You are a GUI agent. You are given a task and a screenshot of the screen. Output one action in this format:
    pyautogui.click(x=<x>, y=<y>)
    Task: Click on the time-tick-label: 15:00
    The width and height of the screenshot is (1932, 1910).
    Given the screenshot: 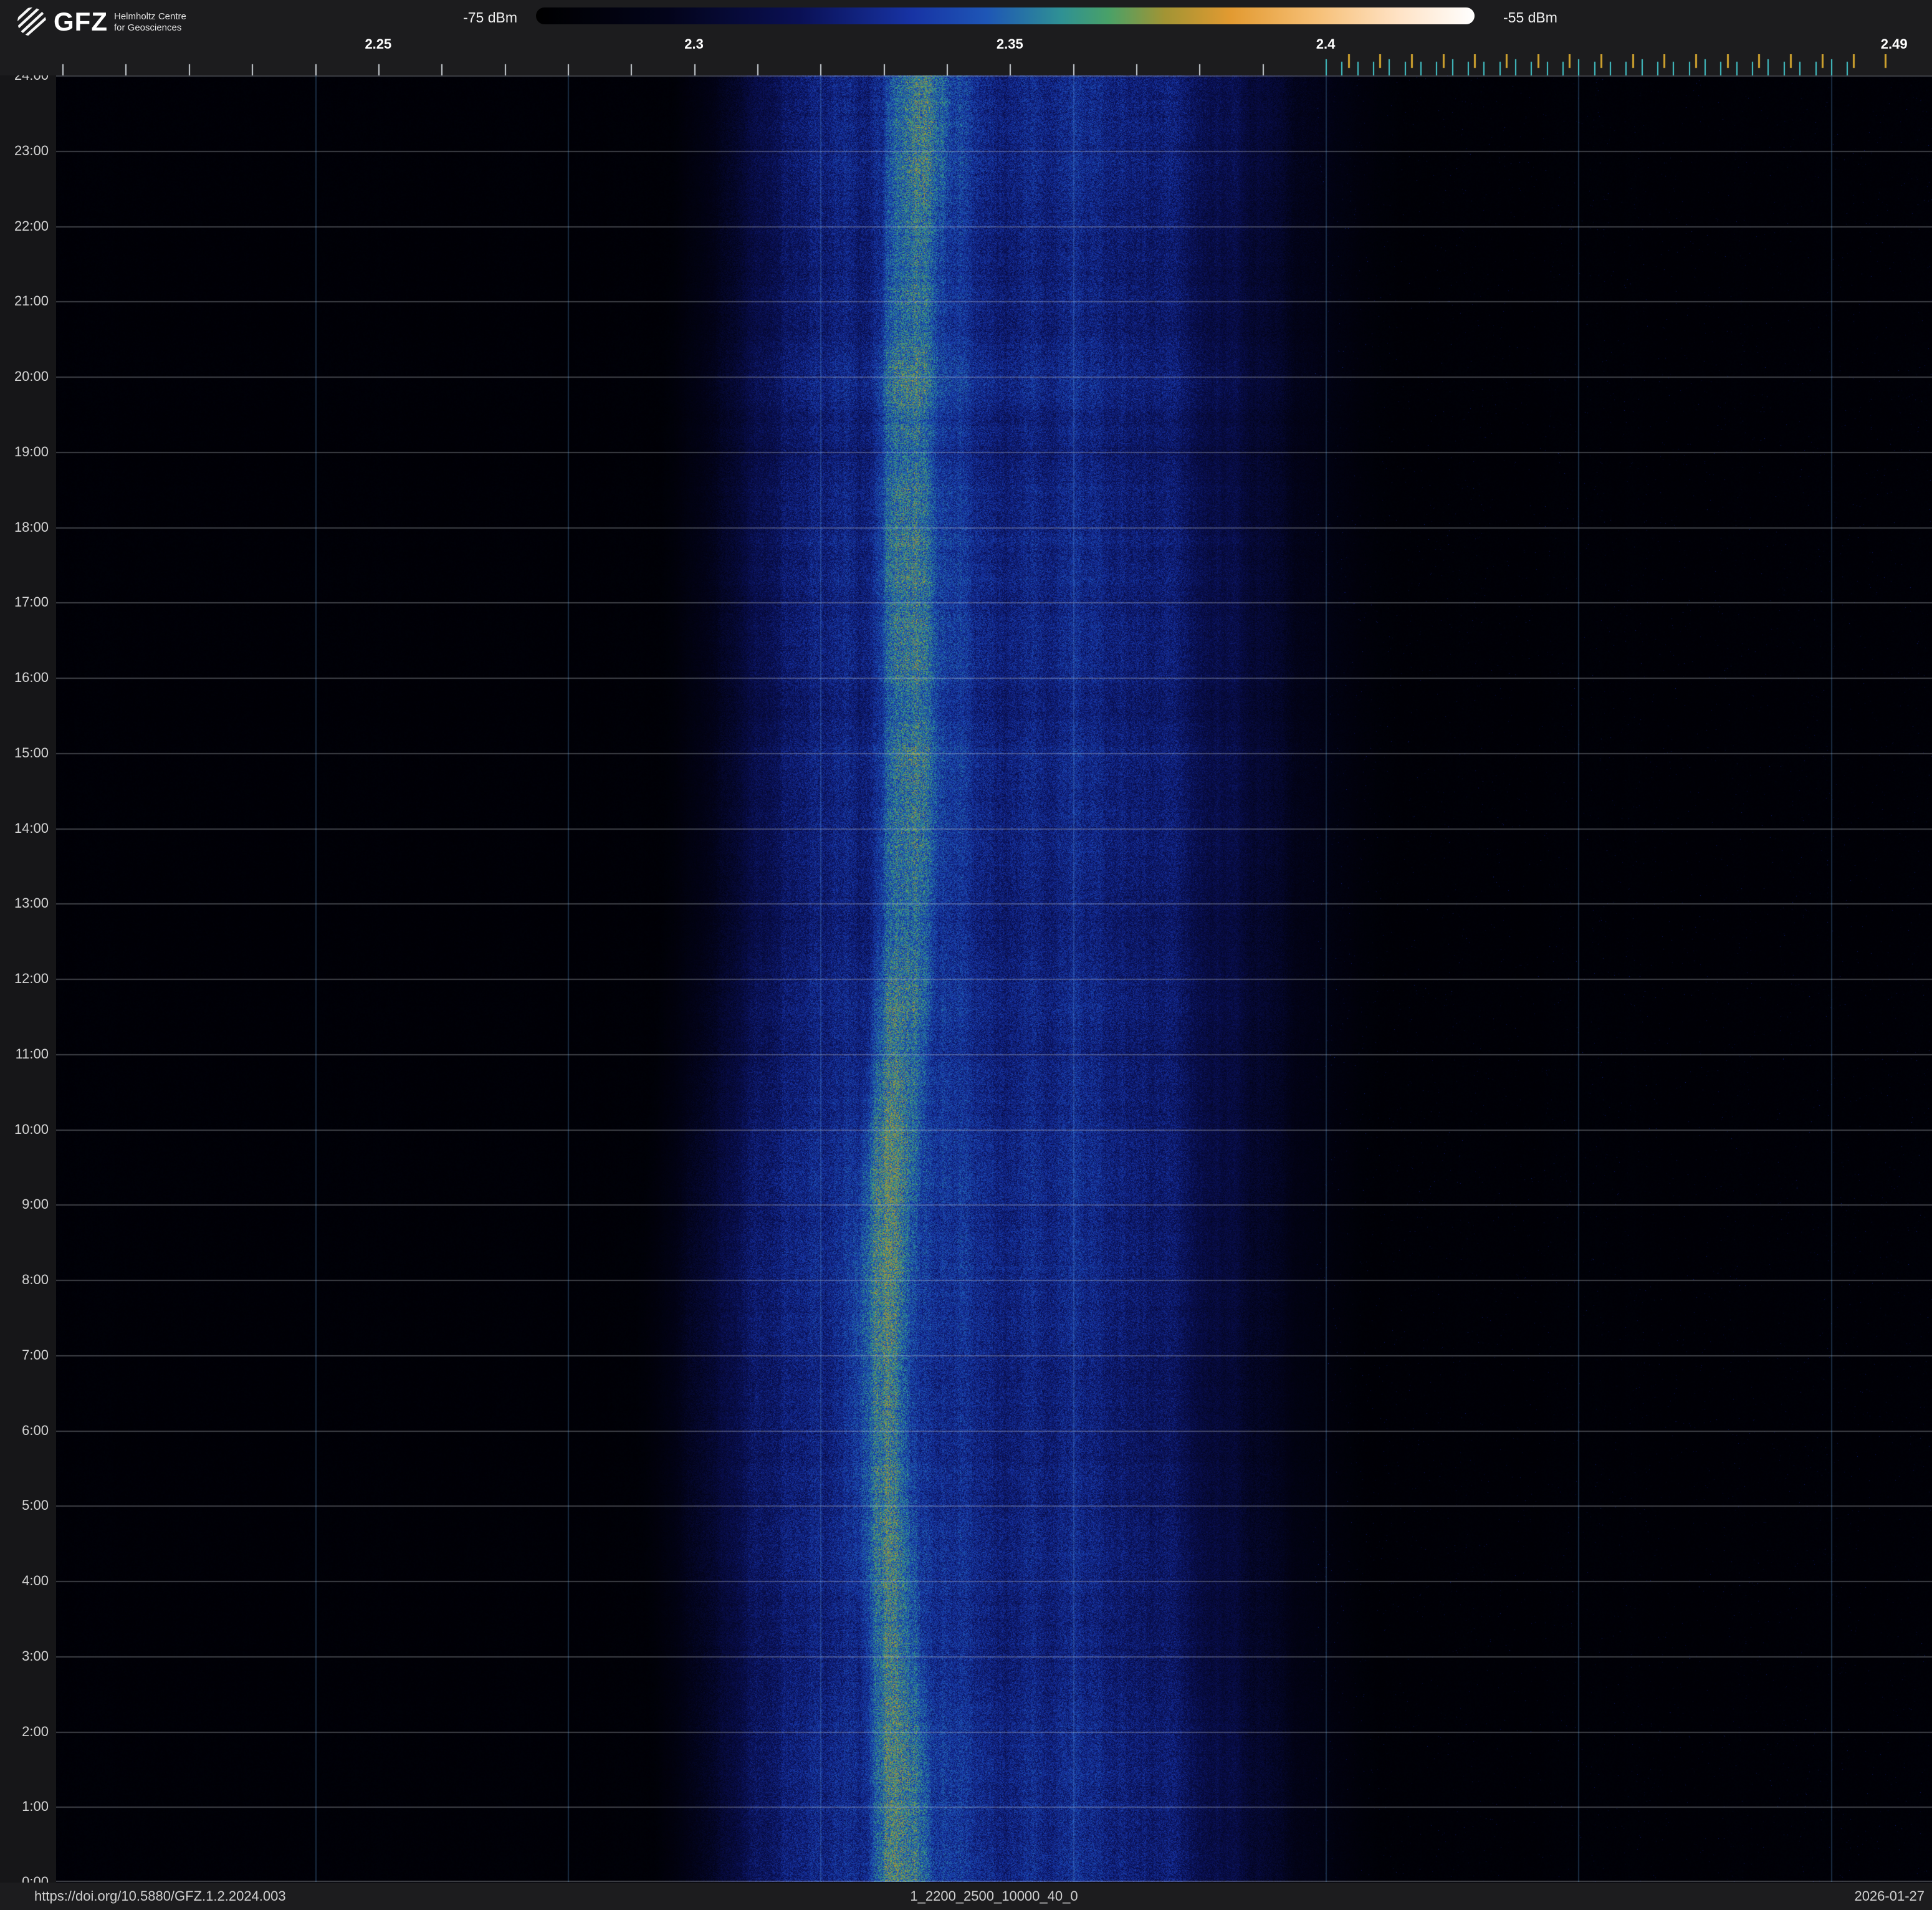 What is the action you would take?
    pyautogui.click(x=31, y=752)
    